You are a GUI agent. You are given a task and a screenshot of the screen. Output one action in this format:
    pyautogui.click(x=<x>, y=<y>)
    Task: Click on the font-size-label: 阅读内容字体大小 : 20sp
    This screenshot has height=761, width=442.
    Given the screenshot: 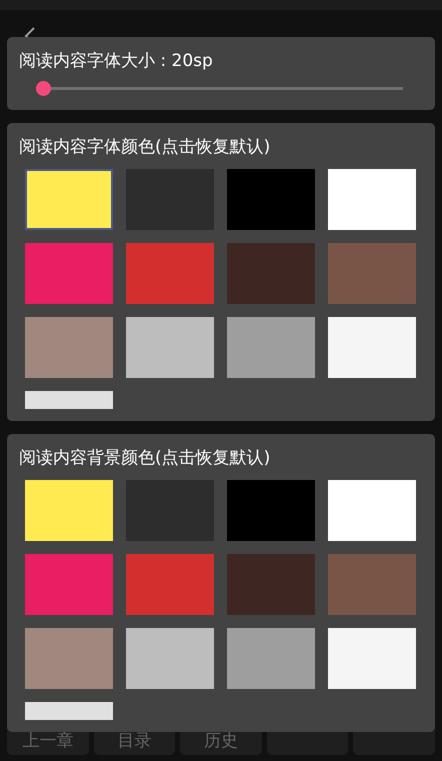 What is the action you would take?
    pyautogui.click(x=116, y=61)
    